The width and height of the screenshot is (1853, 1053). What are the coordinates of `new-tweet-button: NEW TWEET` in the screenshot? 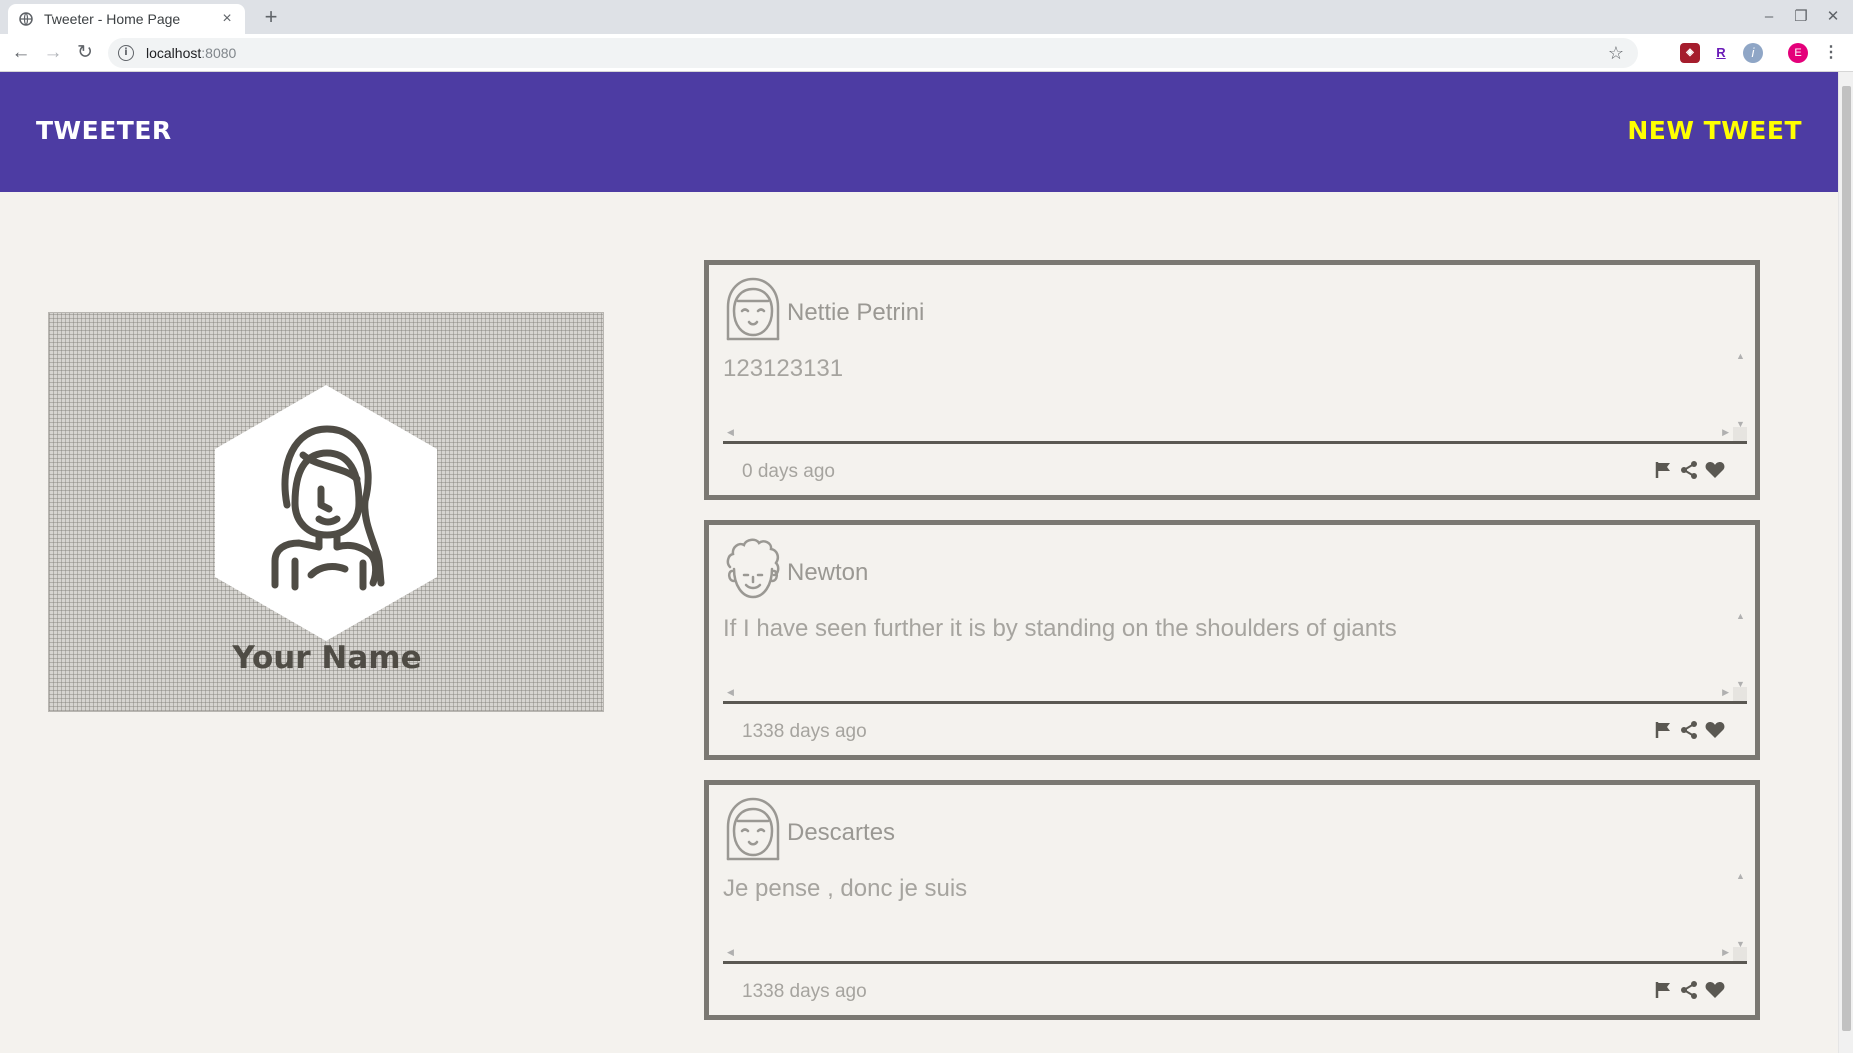 It's located at (1714, 130).